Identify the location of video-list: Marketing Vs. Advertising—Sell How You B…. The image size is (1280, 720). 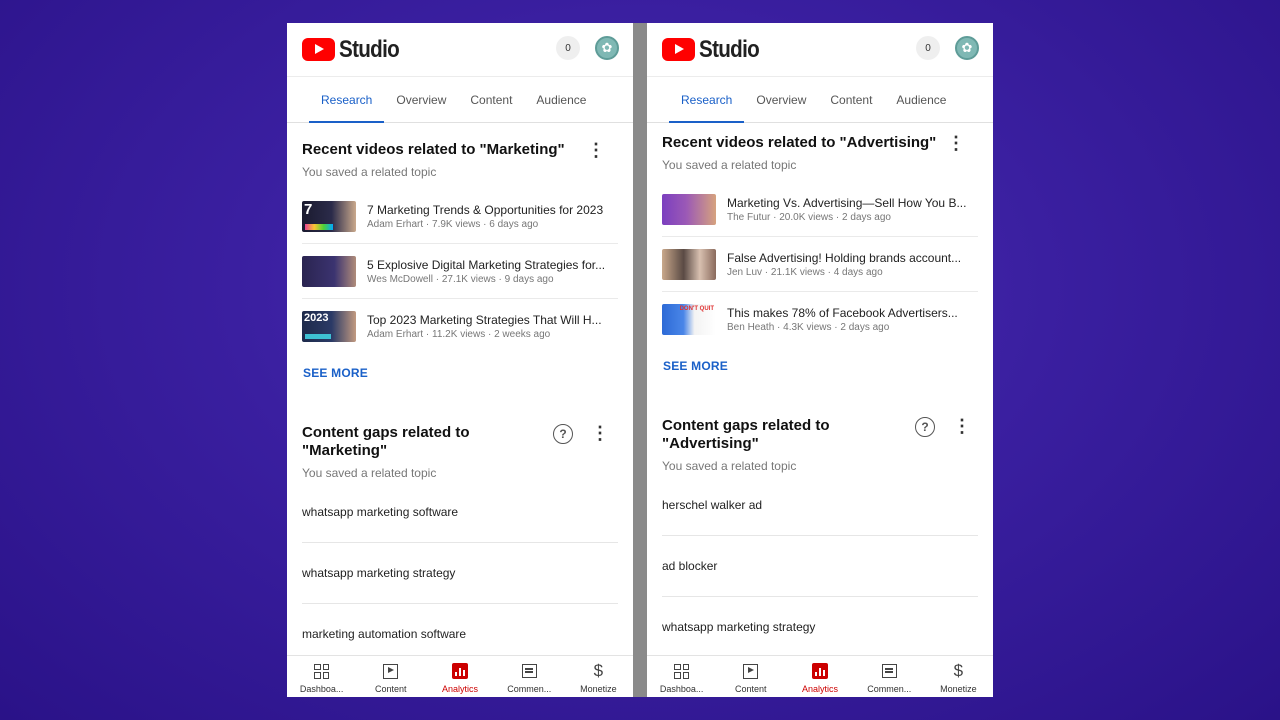
(820, 264).